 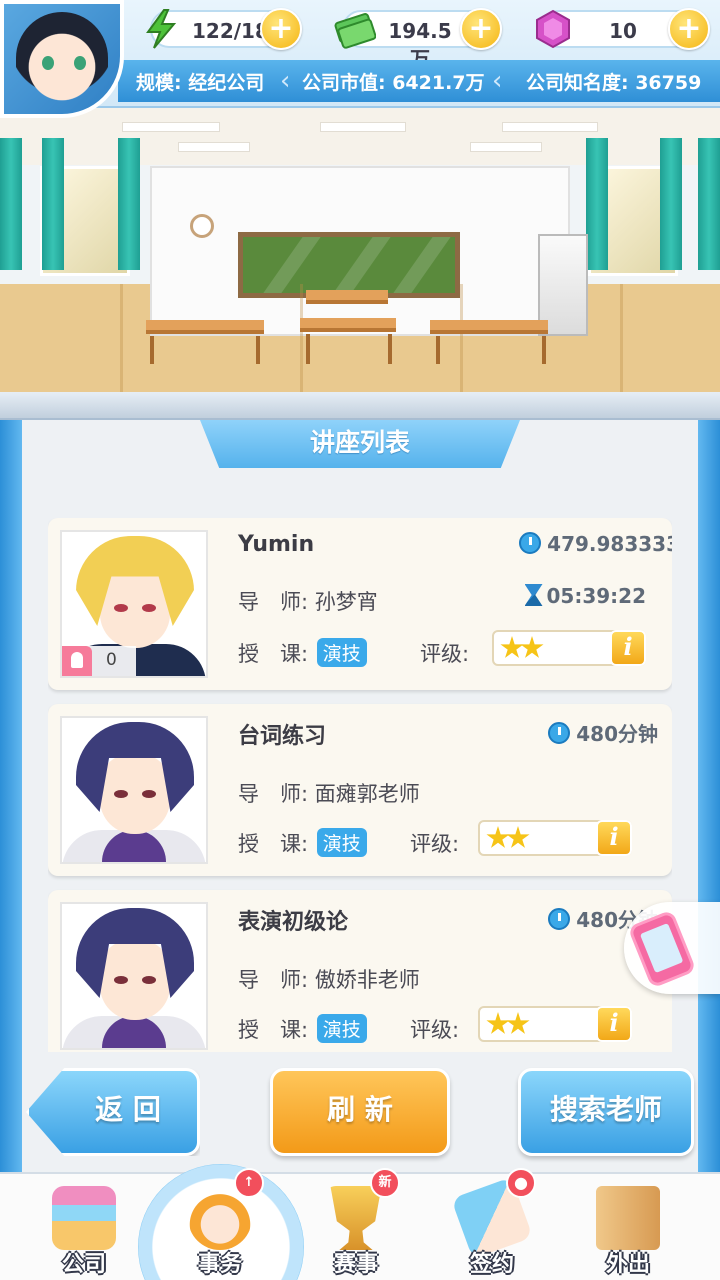 What do you see at coordinates (627, 1264) in the screenshot?
I see `nav-label: 外出` at bounding box center [627, 1264].